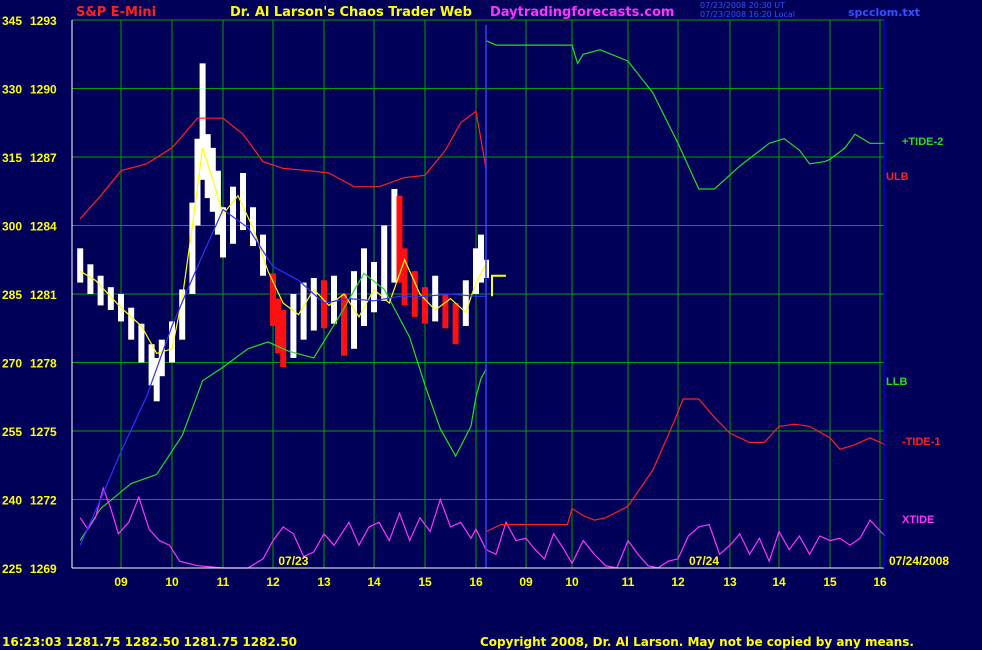 This screenshot has height=650, width=982. I want to click on timestamp-ut: 07/23/2008 20:30 UT, so click(742, 5).